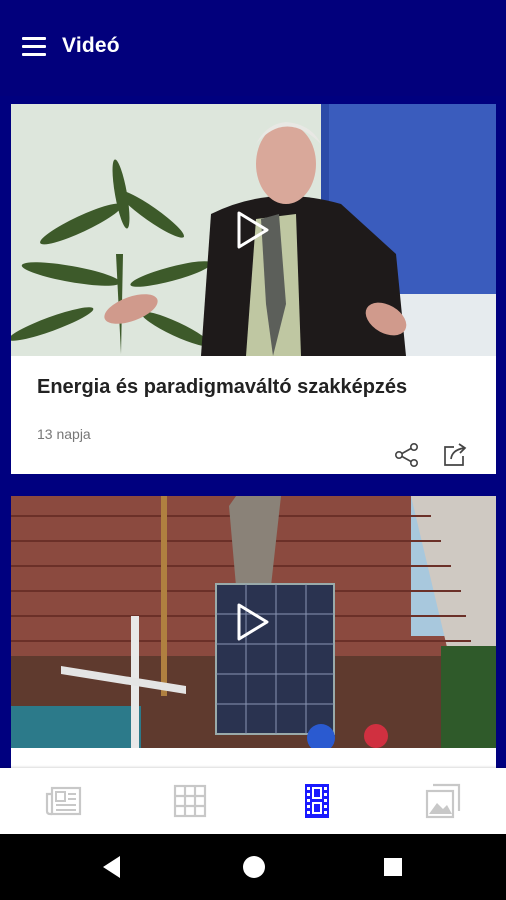 The width and height of the screenshot is (506, 900). I want to click on share-icon, so click(407, 455).